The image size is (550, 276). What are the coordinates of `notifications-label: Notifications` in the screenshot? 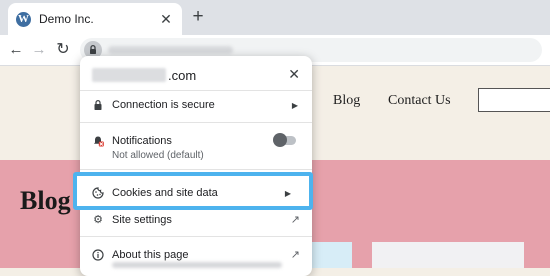 It's located at (142, 141).